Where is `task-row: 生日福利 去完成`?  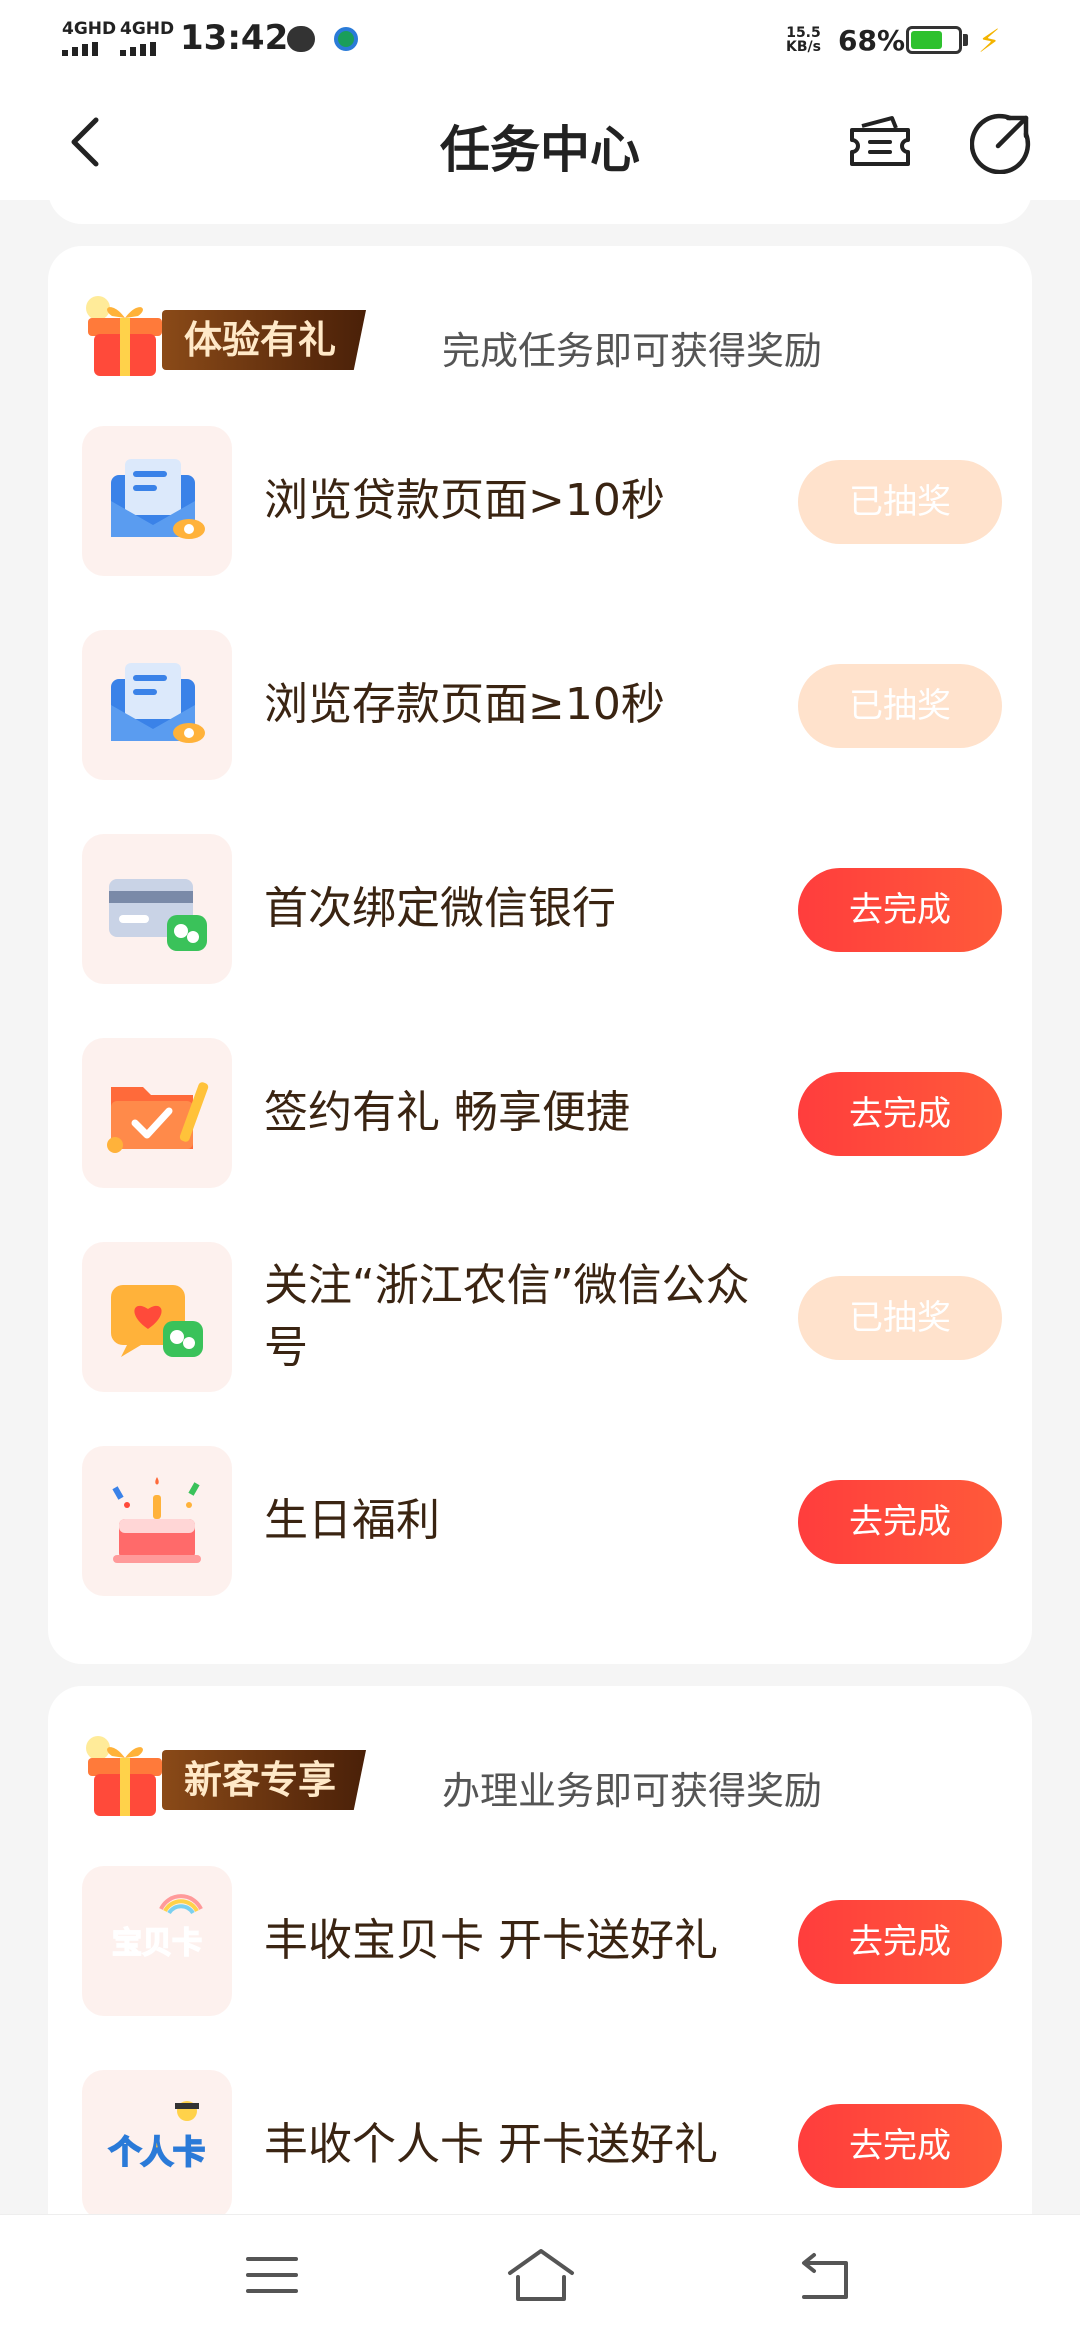
task-row: 生日福利 去完成 is located at coordinates (542, 1521).